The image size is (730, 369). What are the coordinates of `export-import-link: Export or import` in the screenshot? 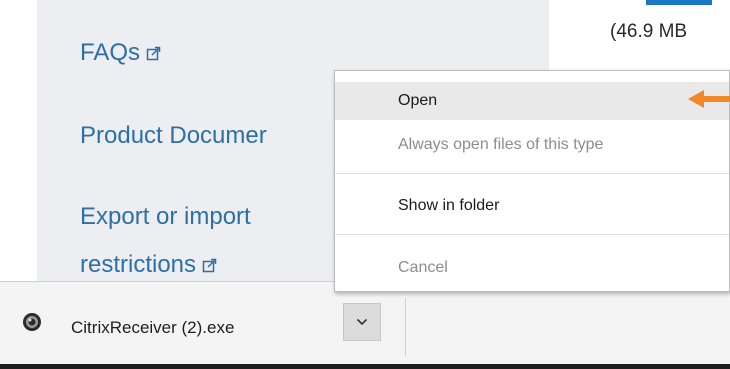 It's located at (165, 217).